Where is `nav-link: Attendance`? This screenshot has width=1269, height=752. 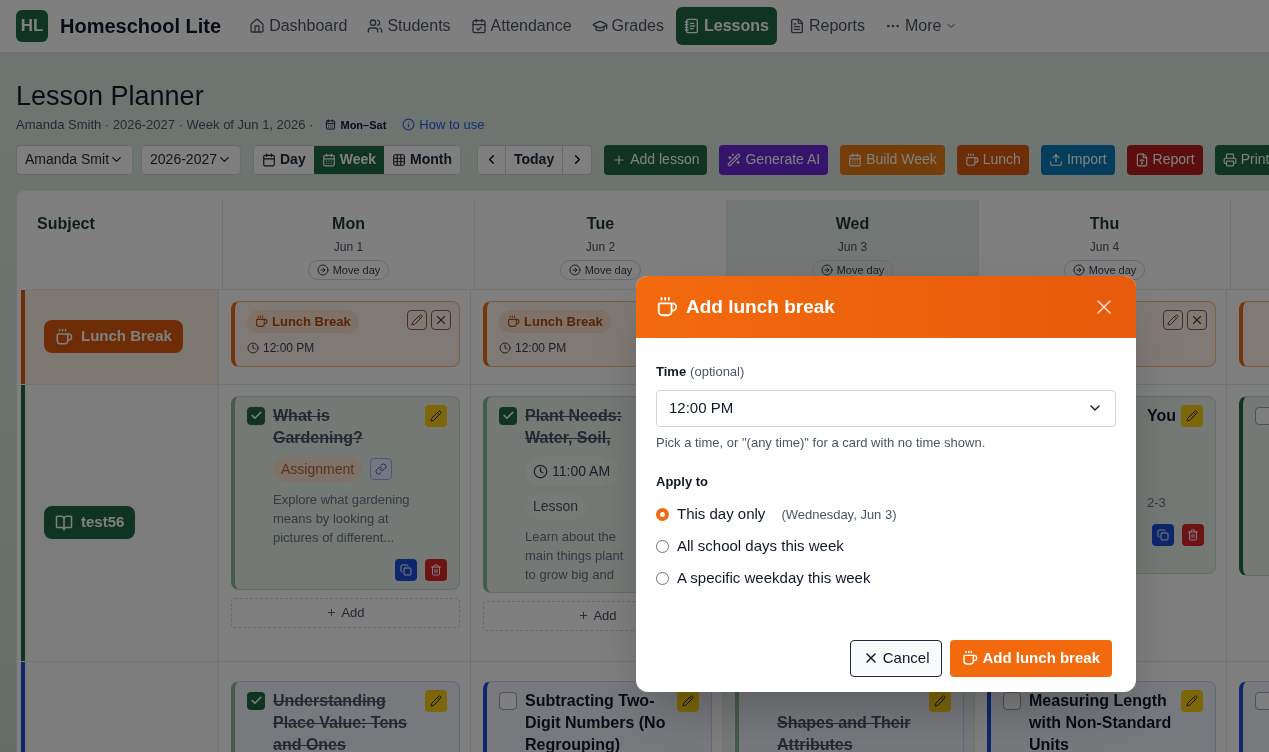 nav-link: Attendance is located at coordinates (521, 26).